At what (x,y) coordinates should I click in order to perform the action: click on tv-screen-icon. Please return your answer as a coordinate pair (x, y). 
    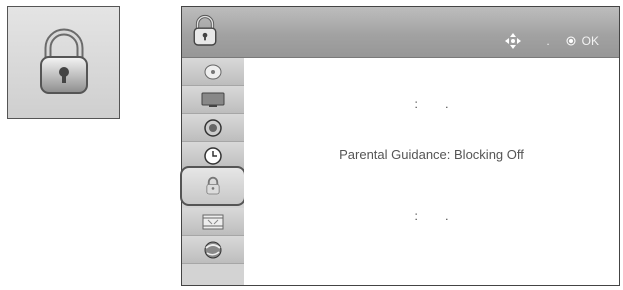
    Looking at the image, I should click on (213, 99).